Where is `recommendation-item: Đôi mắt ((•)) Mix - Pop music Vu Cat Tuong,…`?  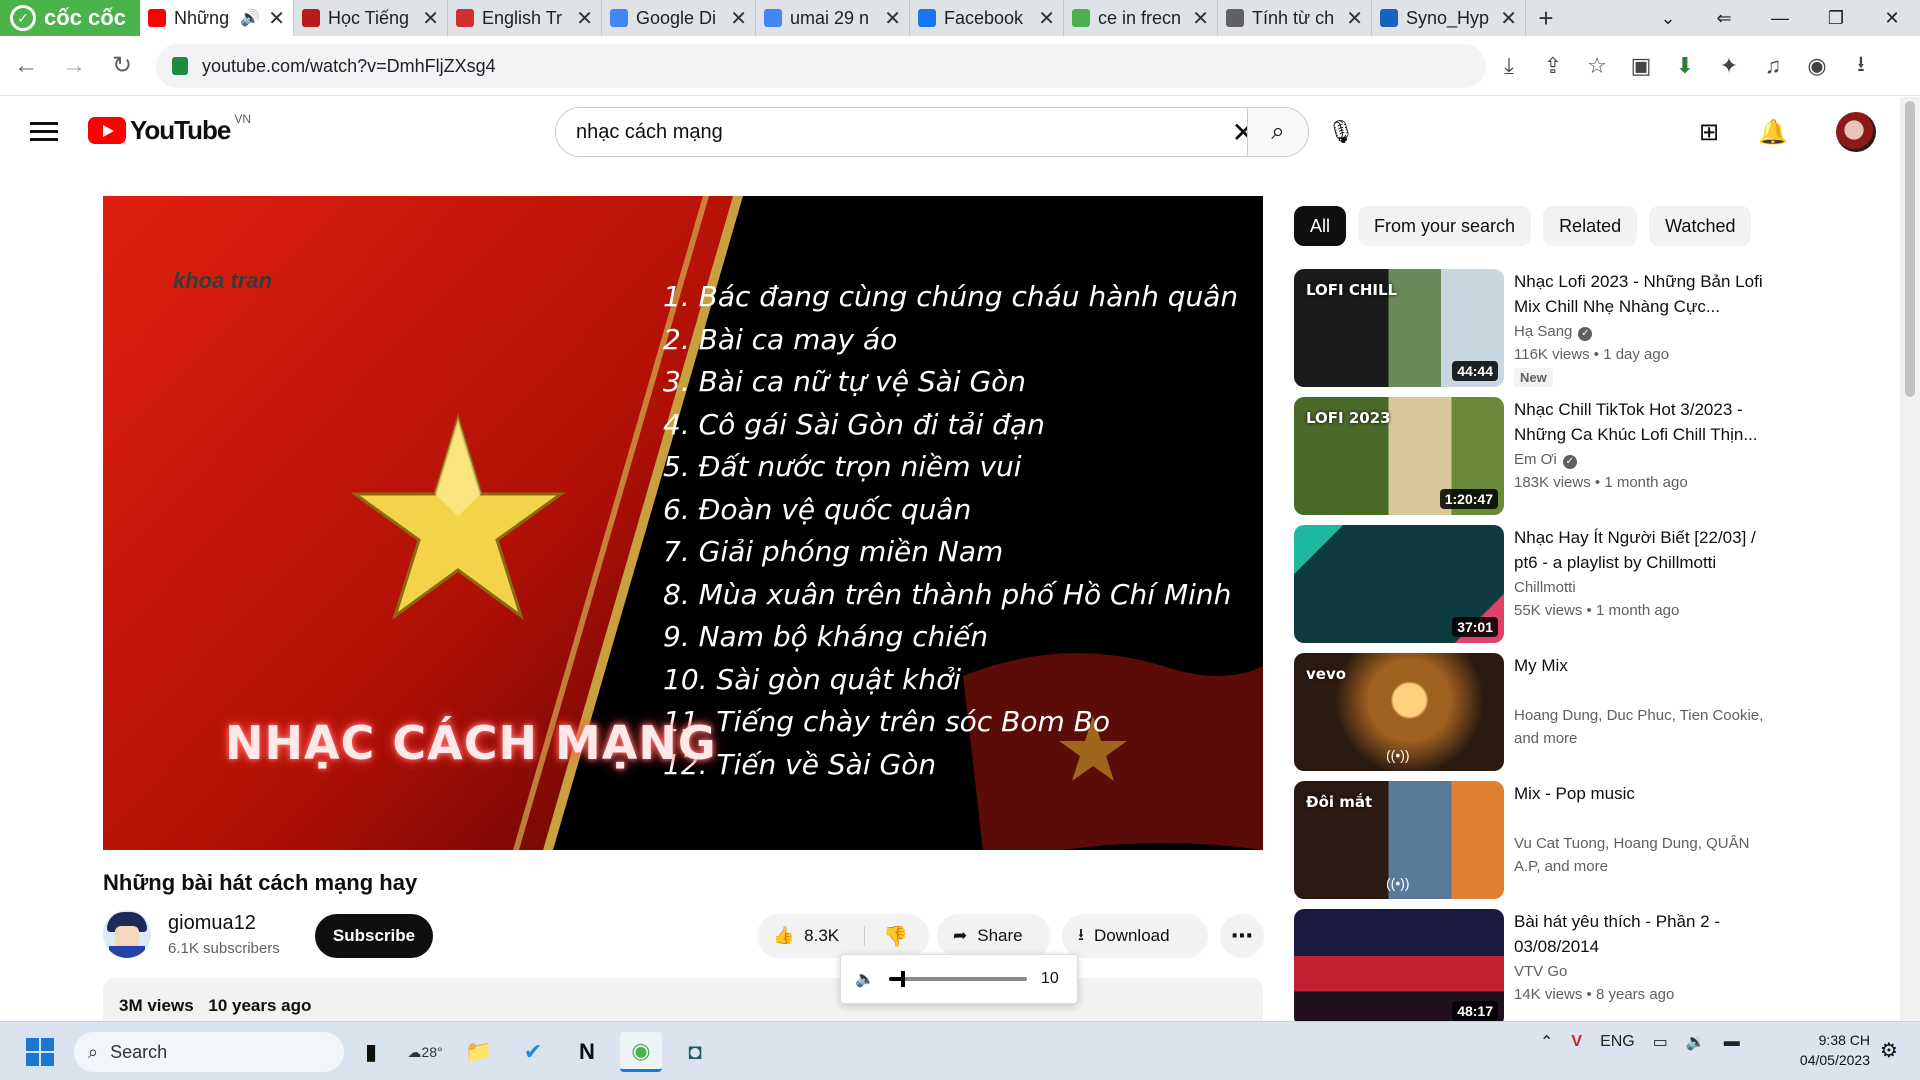 recommendation-item: Đôi mắt ((•)) Mix - Pop music Vu Cat Tuong,… is located at coordinates (1544, 840).